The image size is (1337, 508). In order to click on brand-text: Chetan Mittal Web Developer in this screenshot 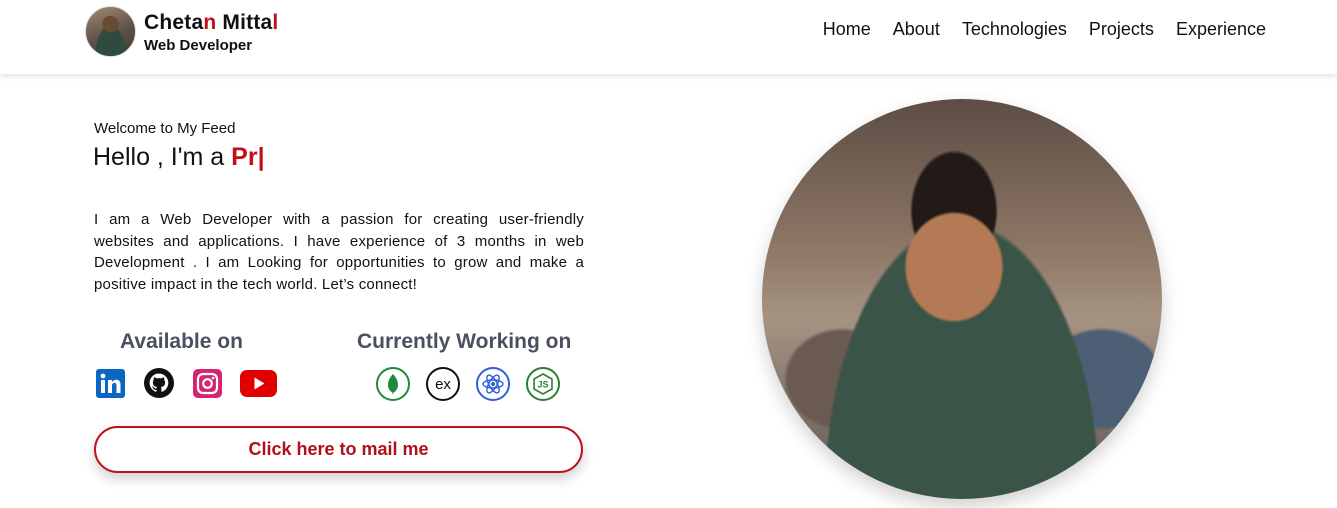, I will do `click(211, 32)`.